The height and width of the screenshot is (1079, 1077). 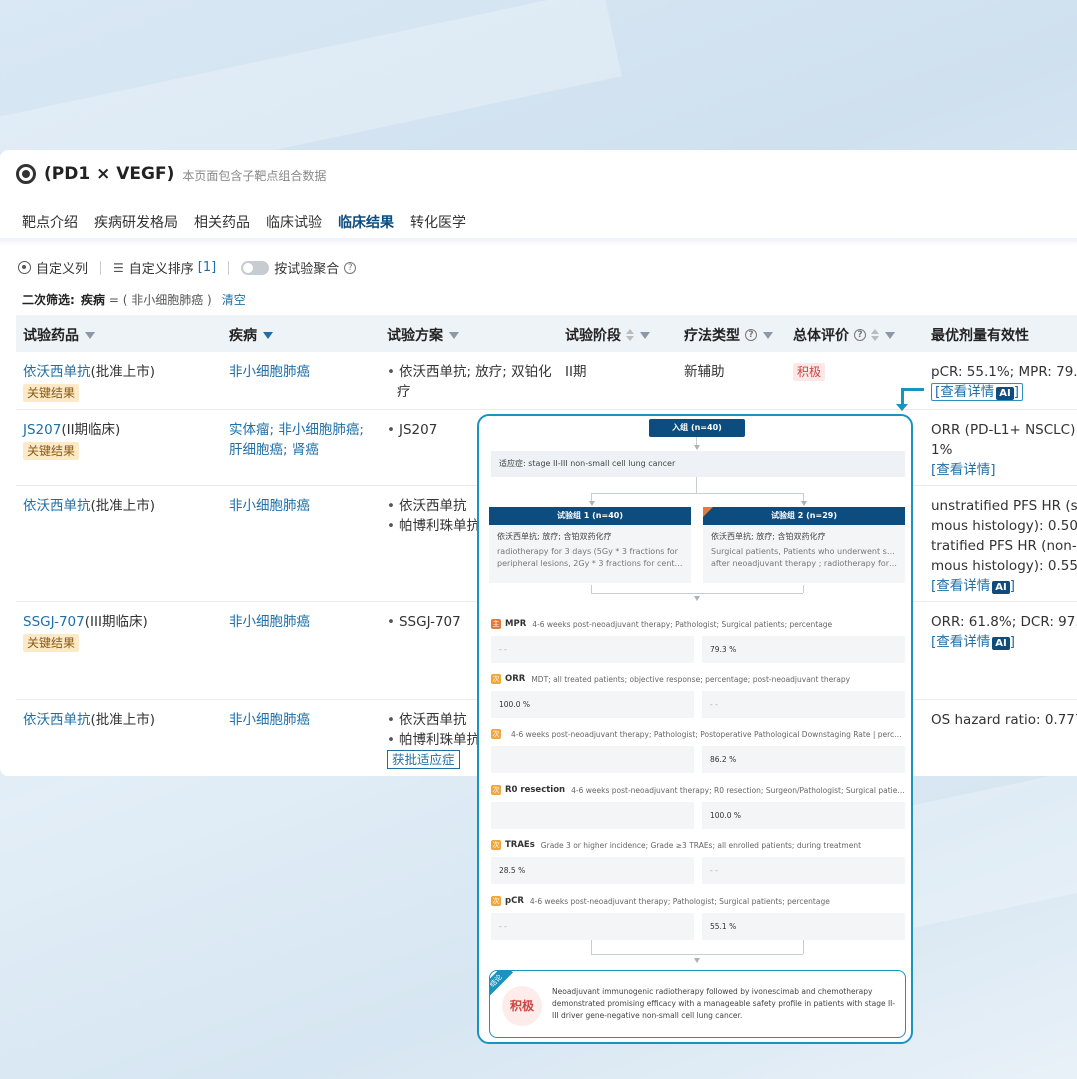 I want to click on drug-status: (II期临床), so click(x=91, y=430).